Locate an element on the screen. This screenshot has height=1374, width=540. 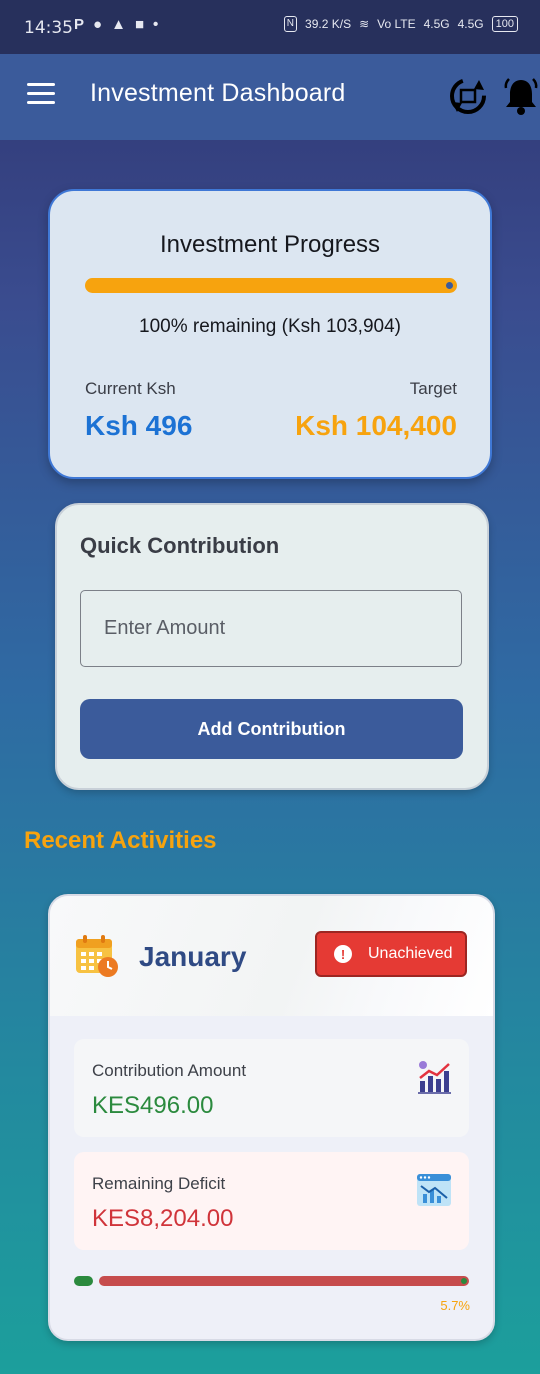
volte-indicator: Vo LTE is located at coordinates (396, 24).